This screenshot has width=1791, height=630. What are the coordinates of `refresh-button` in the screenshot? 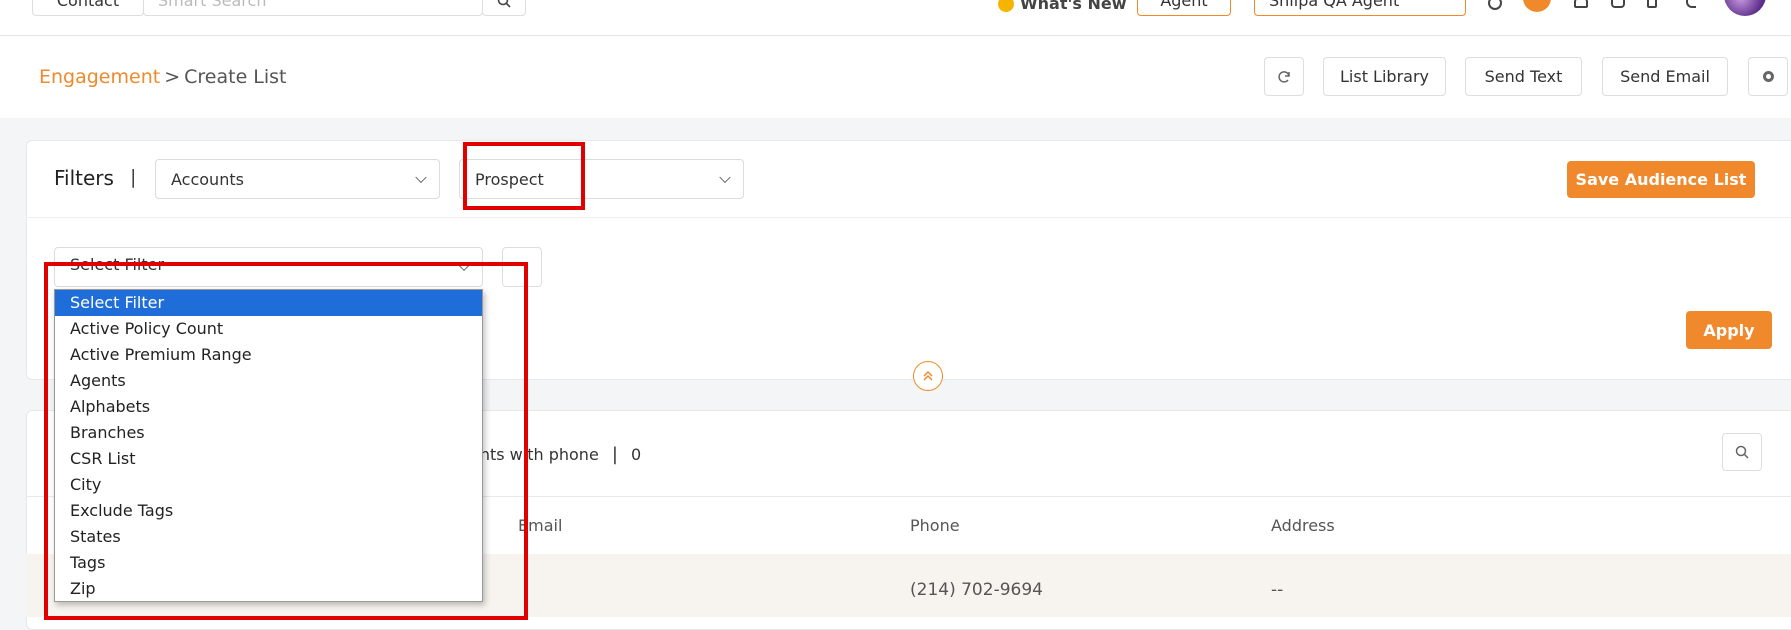 It's located at (1284, 76).